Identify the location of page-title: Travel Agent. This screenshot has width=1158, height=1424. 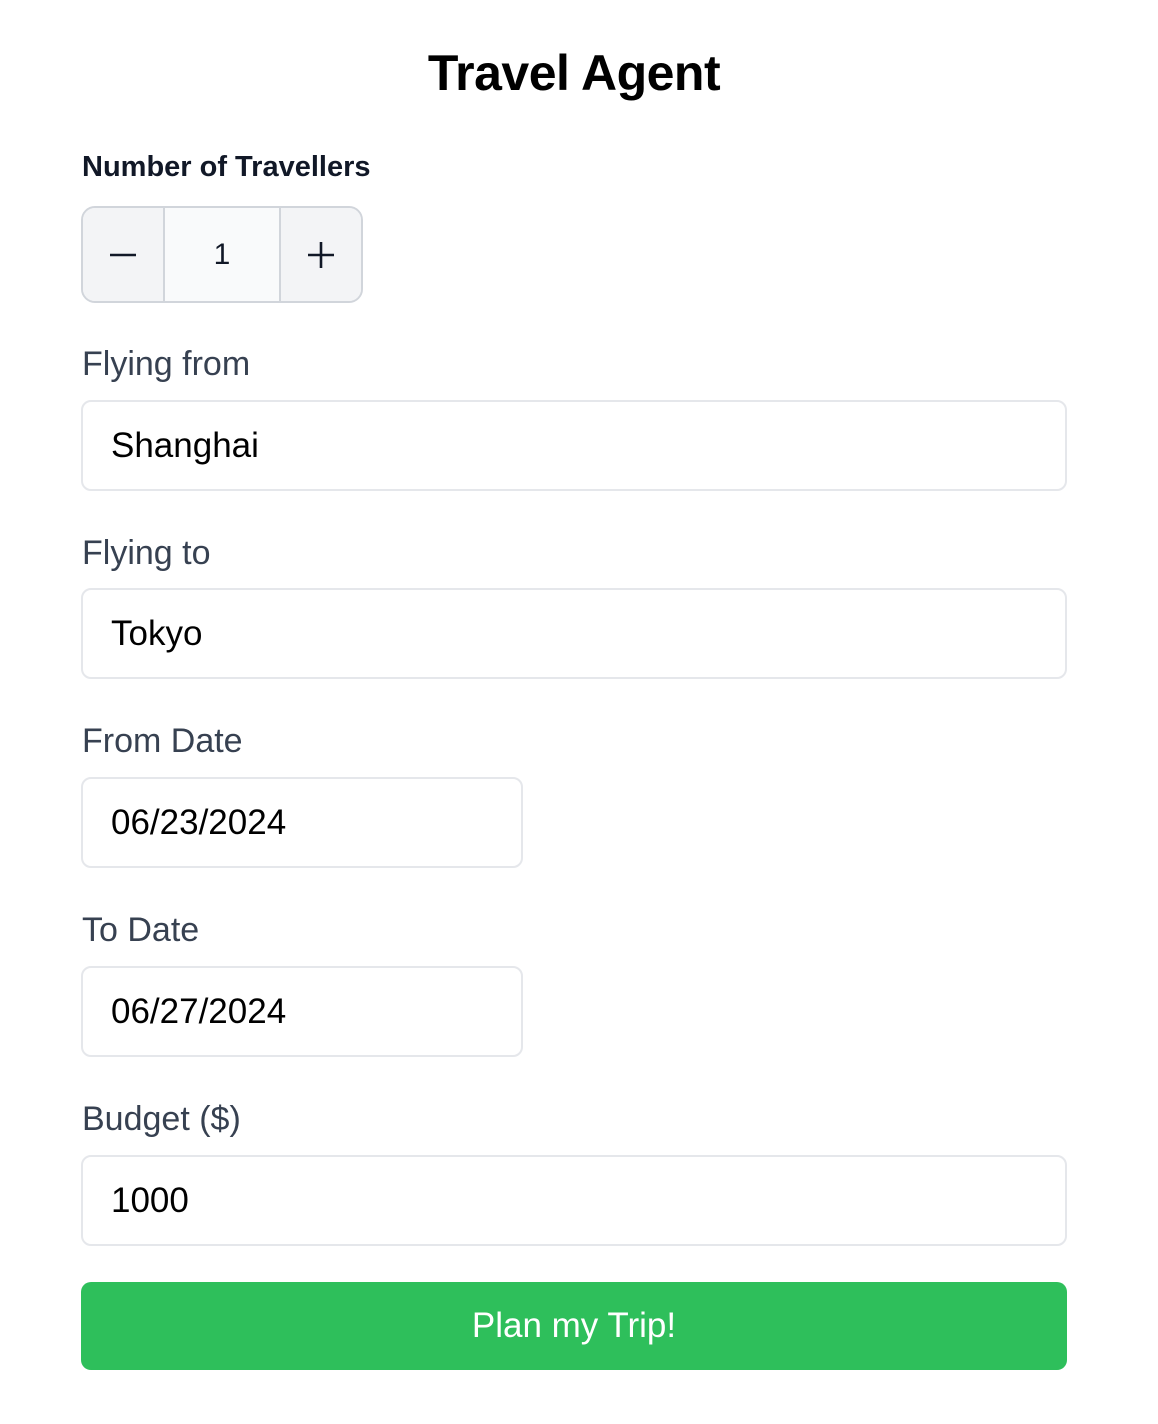
(574, 73).